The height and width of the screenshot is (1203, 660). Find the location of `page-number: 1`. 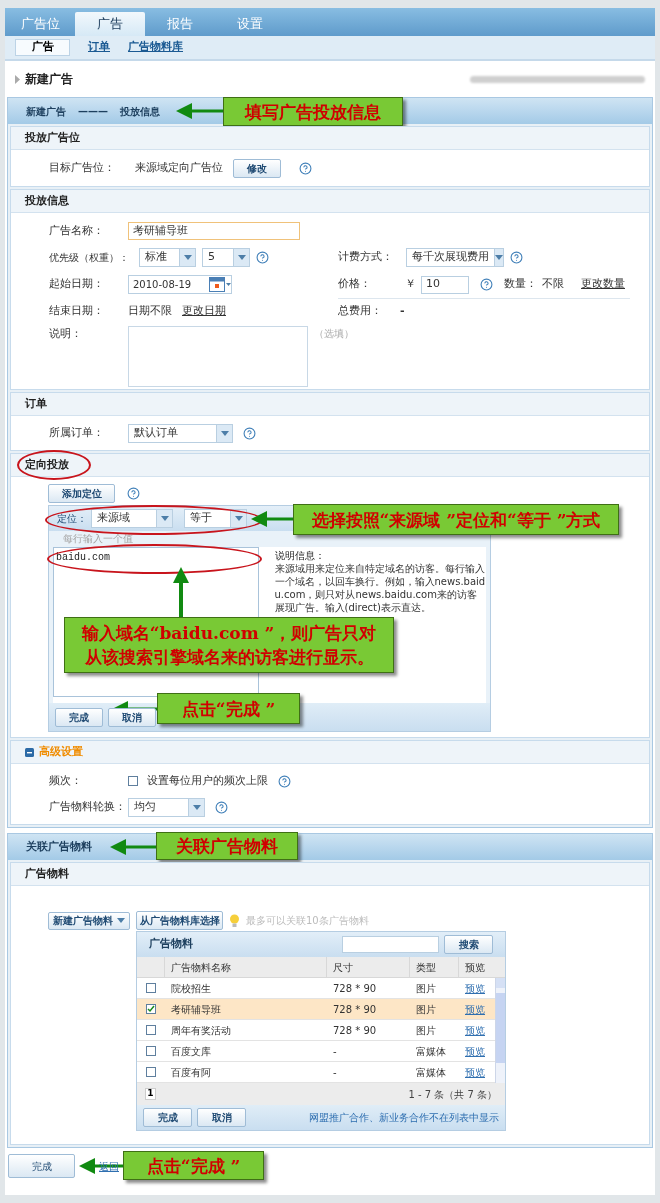

page-number: 1 is located at coordinates (150, 1094).